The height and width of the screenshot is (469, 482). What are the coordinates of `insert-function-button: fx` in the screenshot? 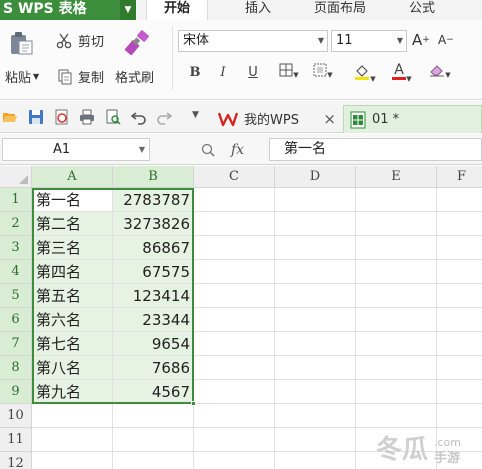 It's located at (237, 150).